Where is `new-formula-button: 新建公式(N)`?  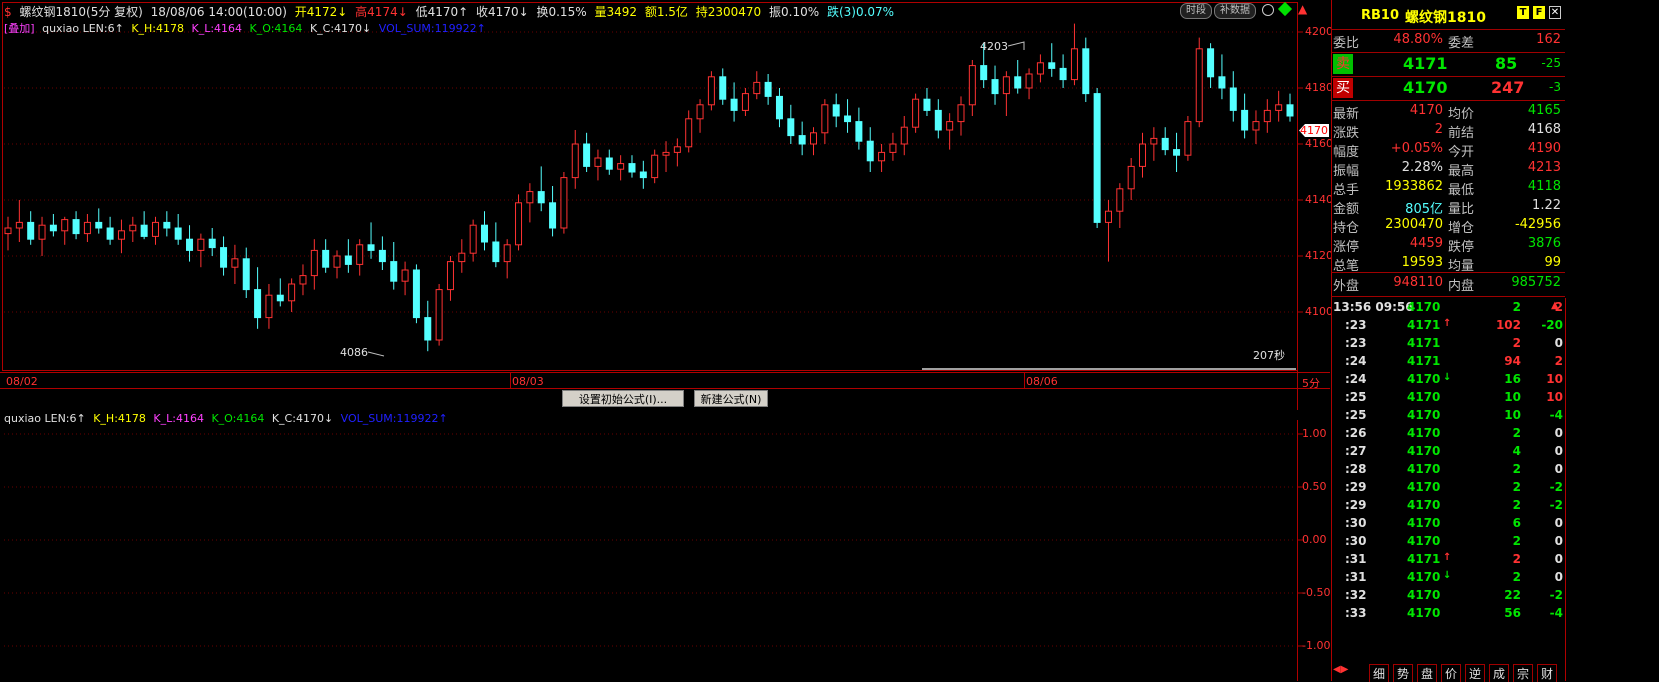
new-formula-button: 新建公式(N) is located at coordinates (731, 398).